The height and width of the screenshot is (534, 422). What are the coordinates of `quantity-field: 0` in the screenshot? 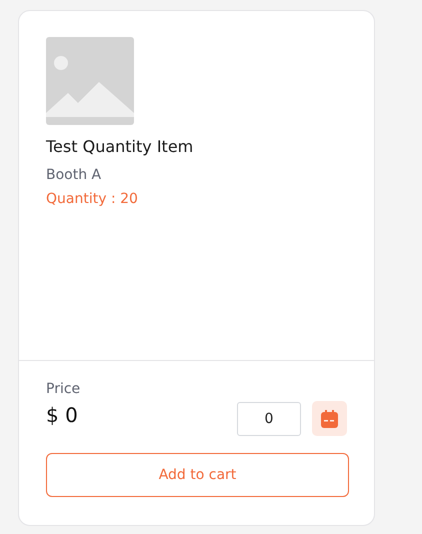 It's located at (269, 419).